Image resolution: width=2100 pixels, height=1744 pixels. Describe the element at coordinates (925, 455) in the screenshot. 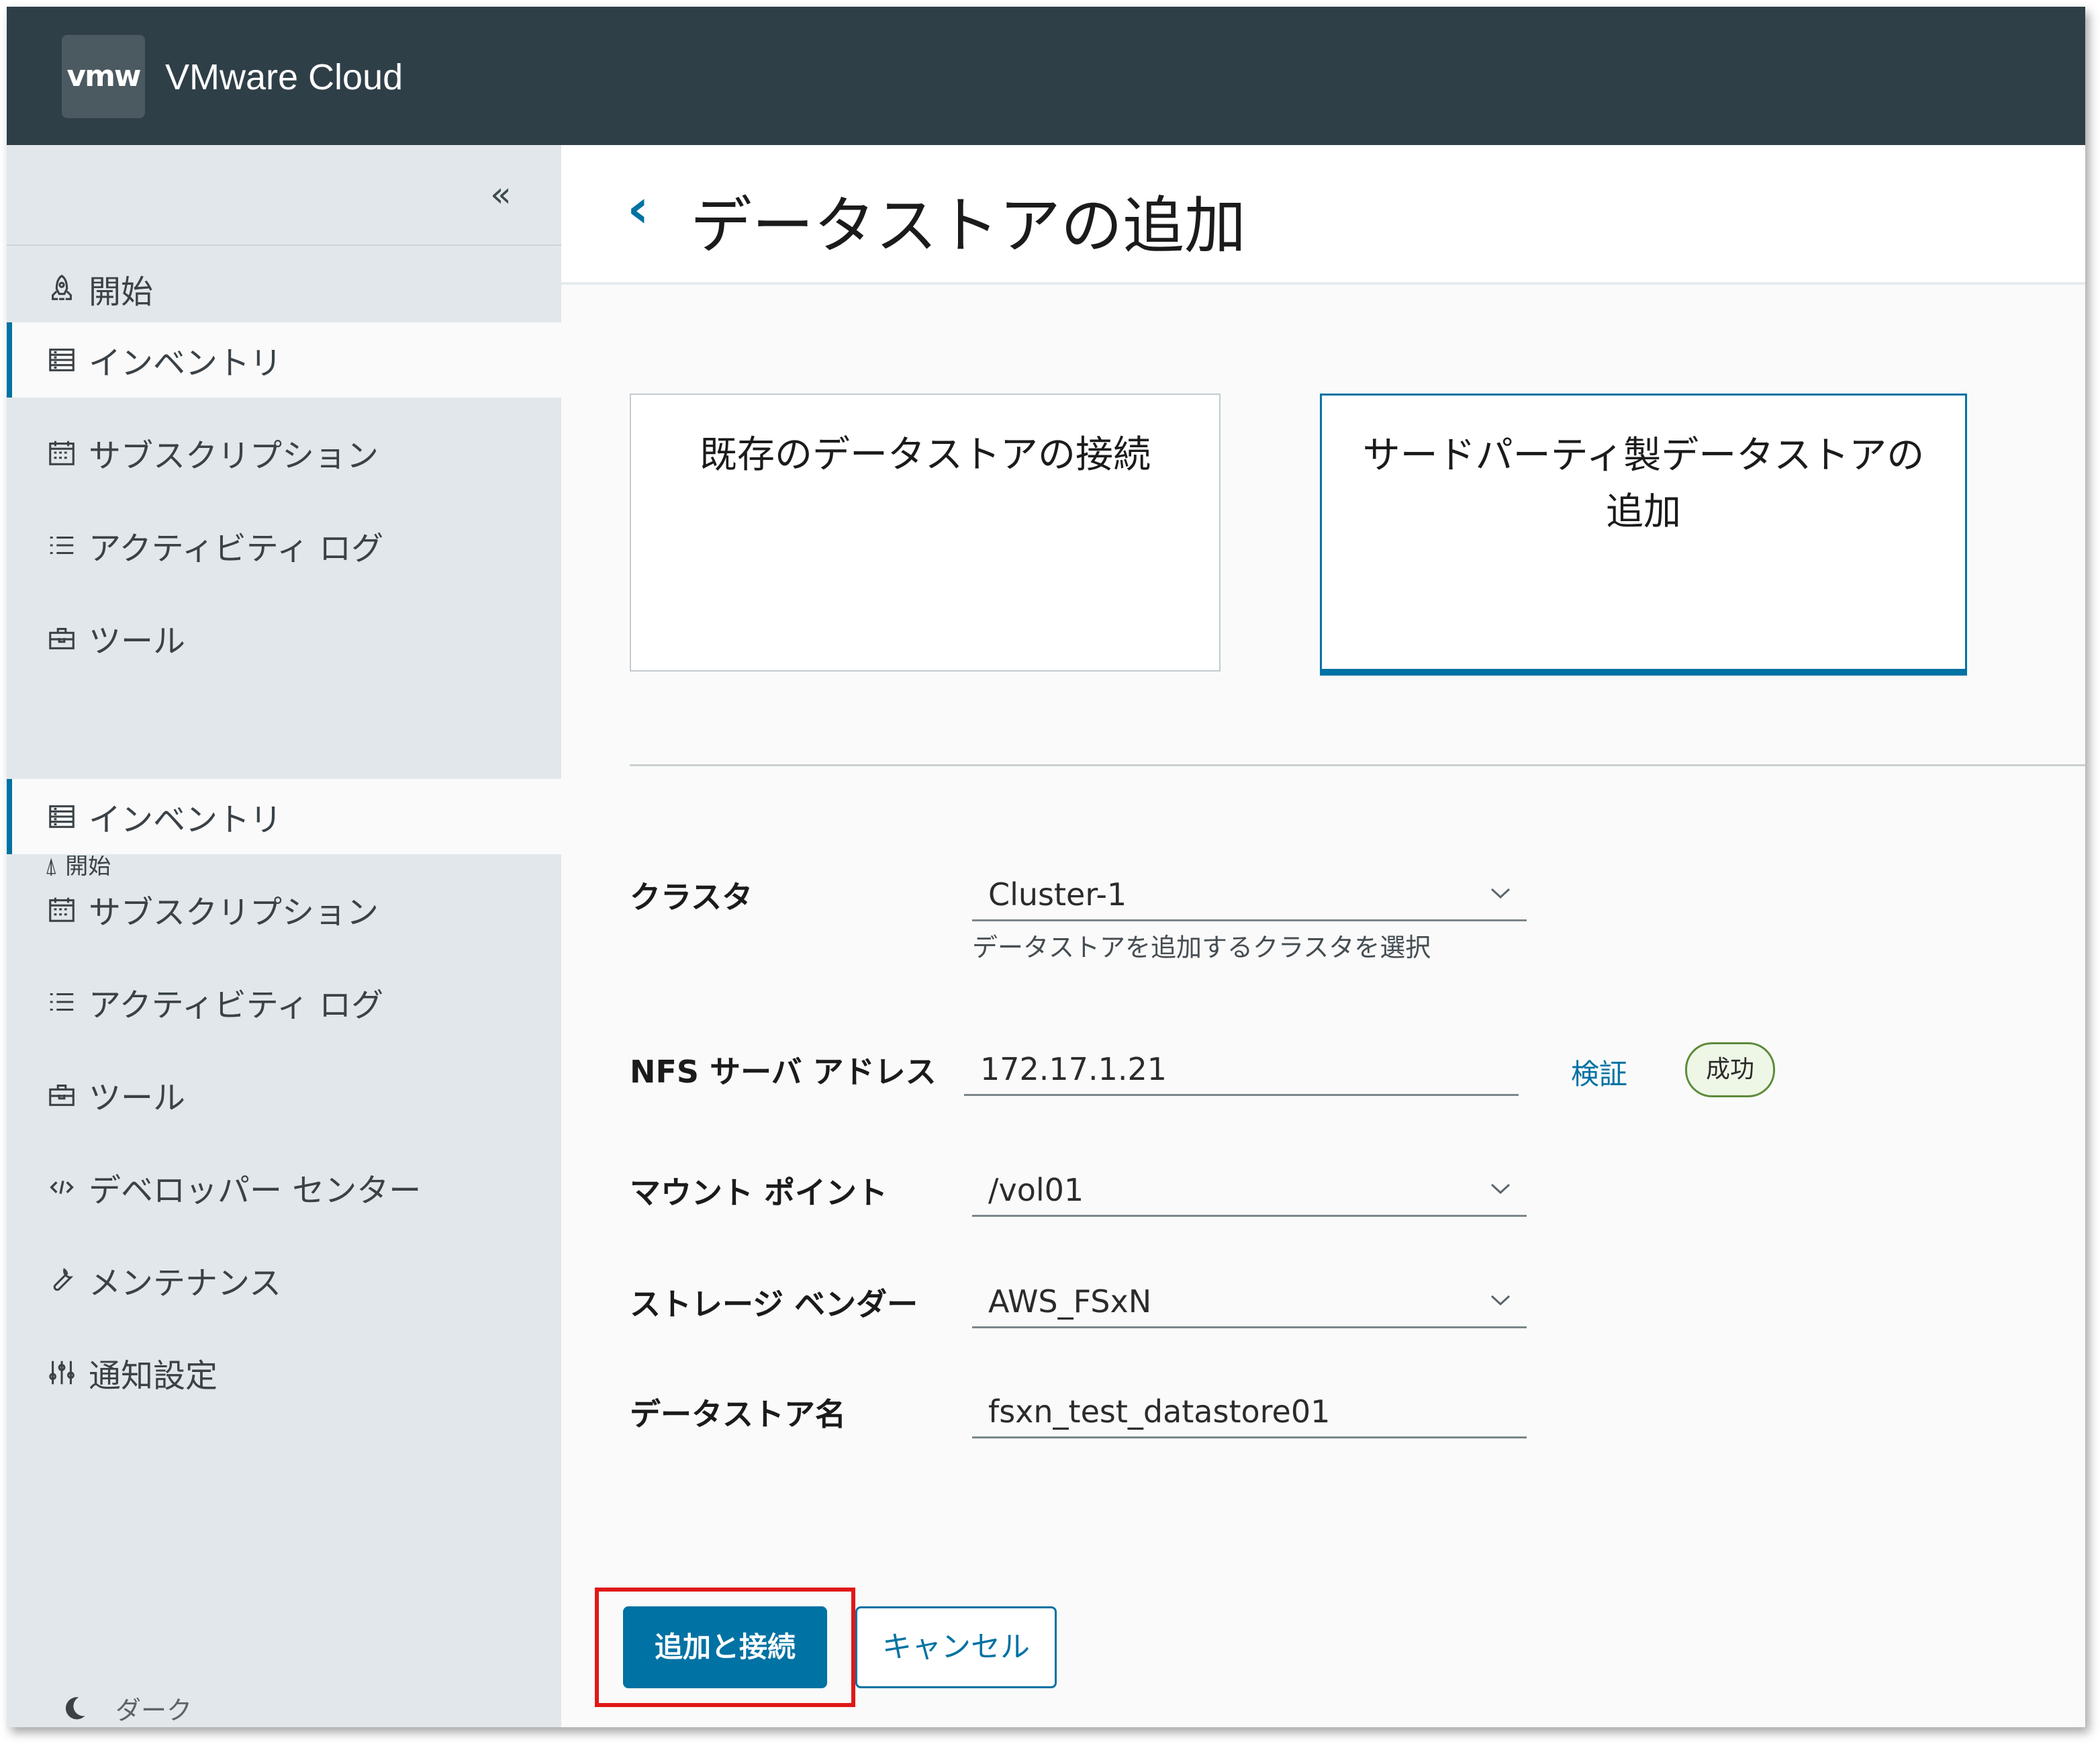

I see `card-label: 既存のデータストアの接続` at that location.